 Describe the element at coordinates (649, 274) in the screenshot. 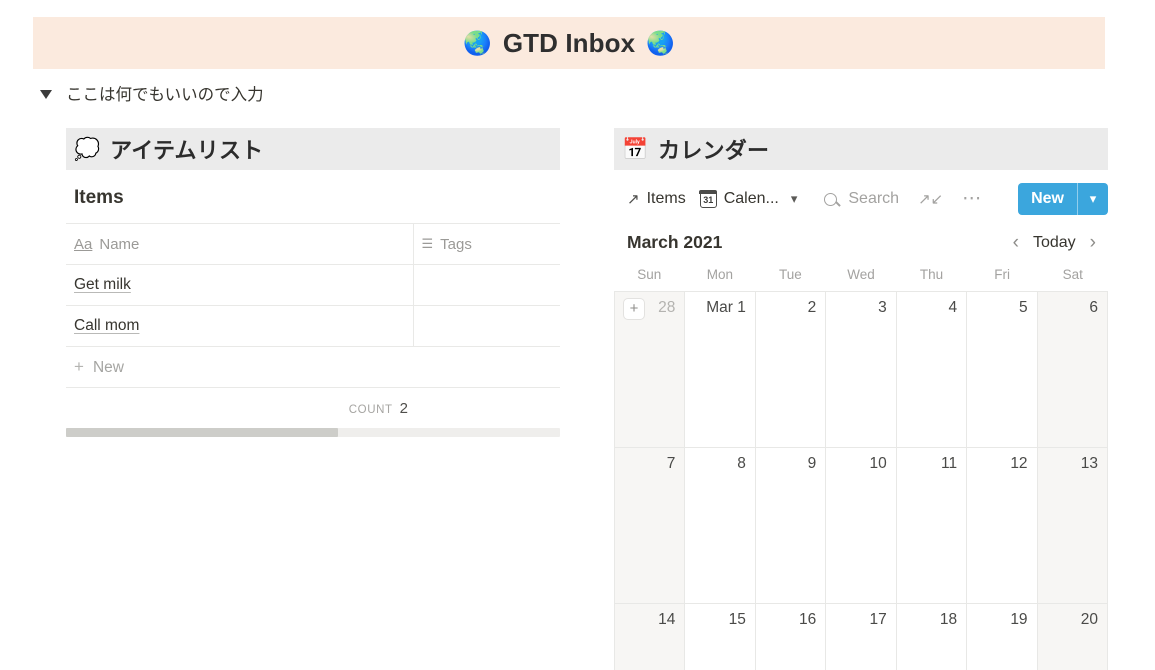

I see `day-header: Sun` at that location.